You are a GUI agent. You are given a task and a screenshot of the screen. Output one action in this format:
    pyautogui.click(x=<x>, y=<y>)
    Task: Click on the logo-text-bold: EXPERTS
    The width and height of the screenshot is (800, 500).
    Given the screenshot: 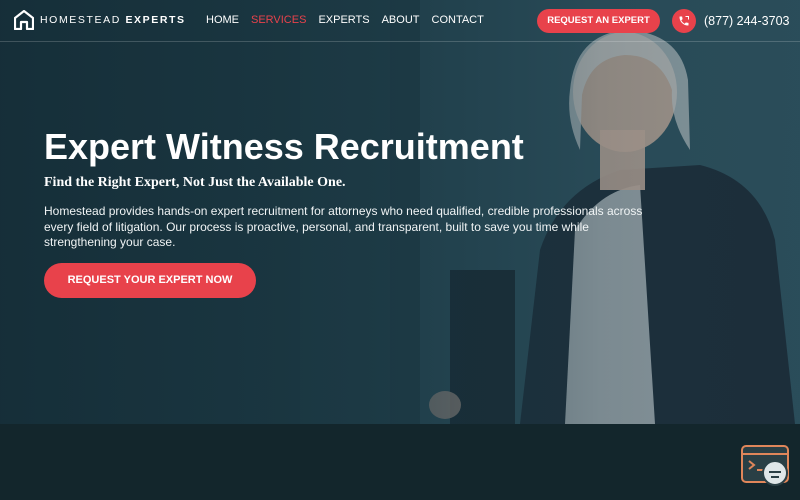 What is the action you would take?
    pyautogui.click(x=155, y=20)
    